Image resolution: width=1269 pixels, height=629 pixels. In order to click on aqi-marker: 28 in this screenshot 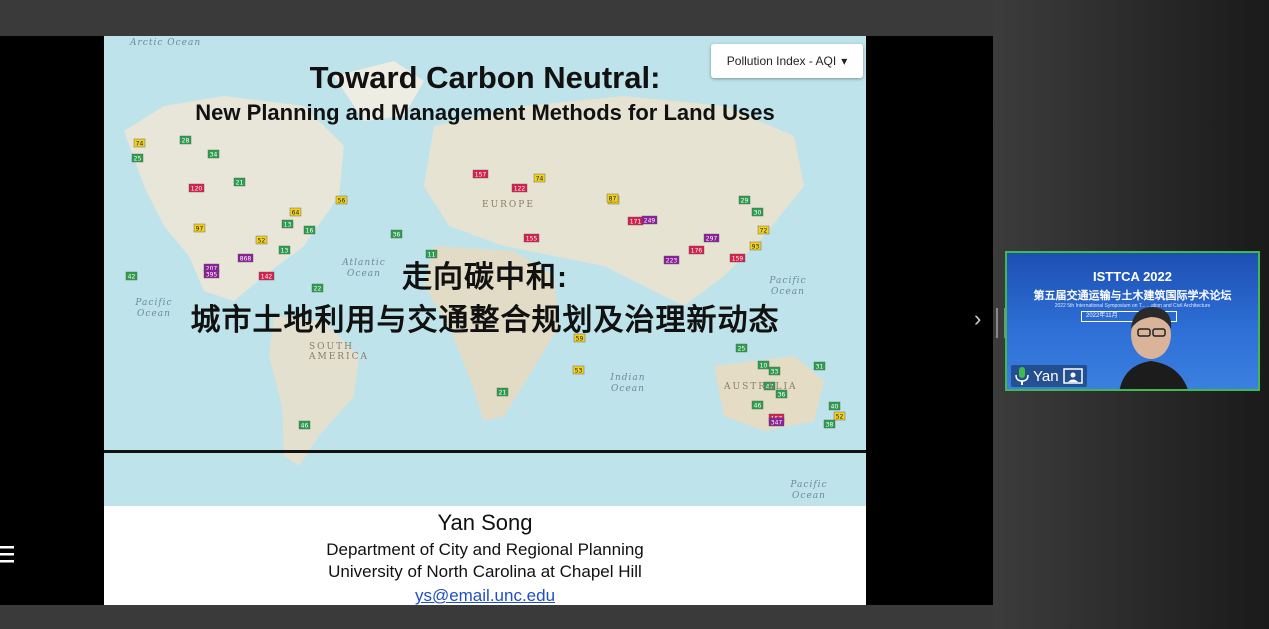, I will do `click(185, 140)`.